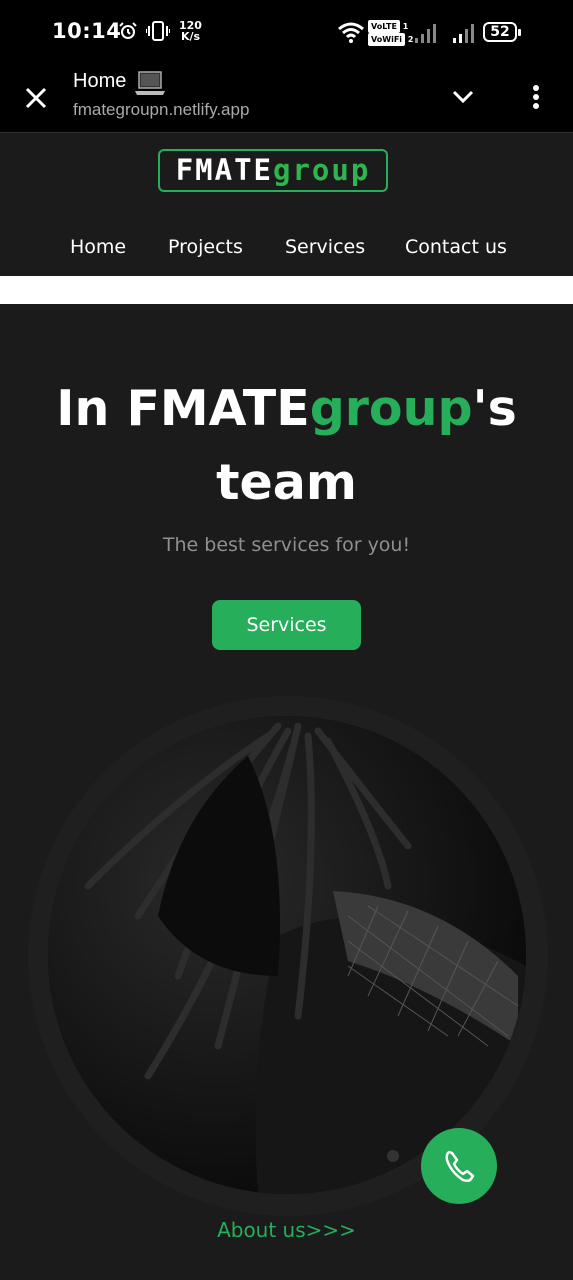 The image size is (573, 1280). I want to click on signal-icon-sim2, so click(463, 33).